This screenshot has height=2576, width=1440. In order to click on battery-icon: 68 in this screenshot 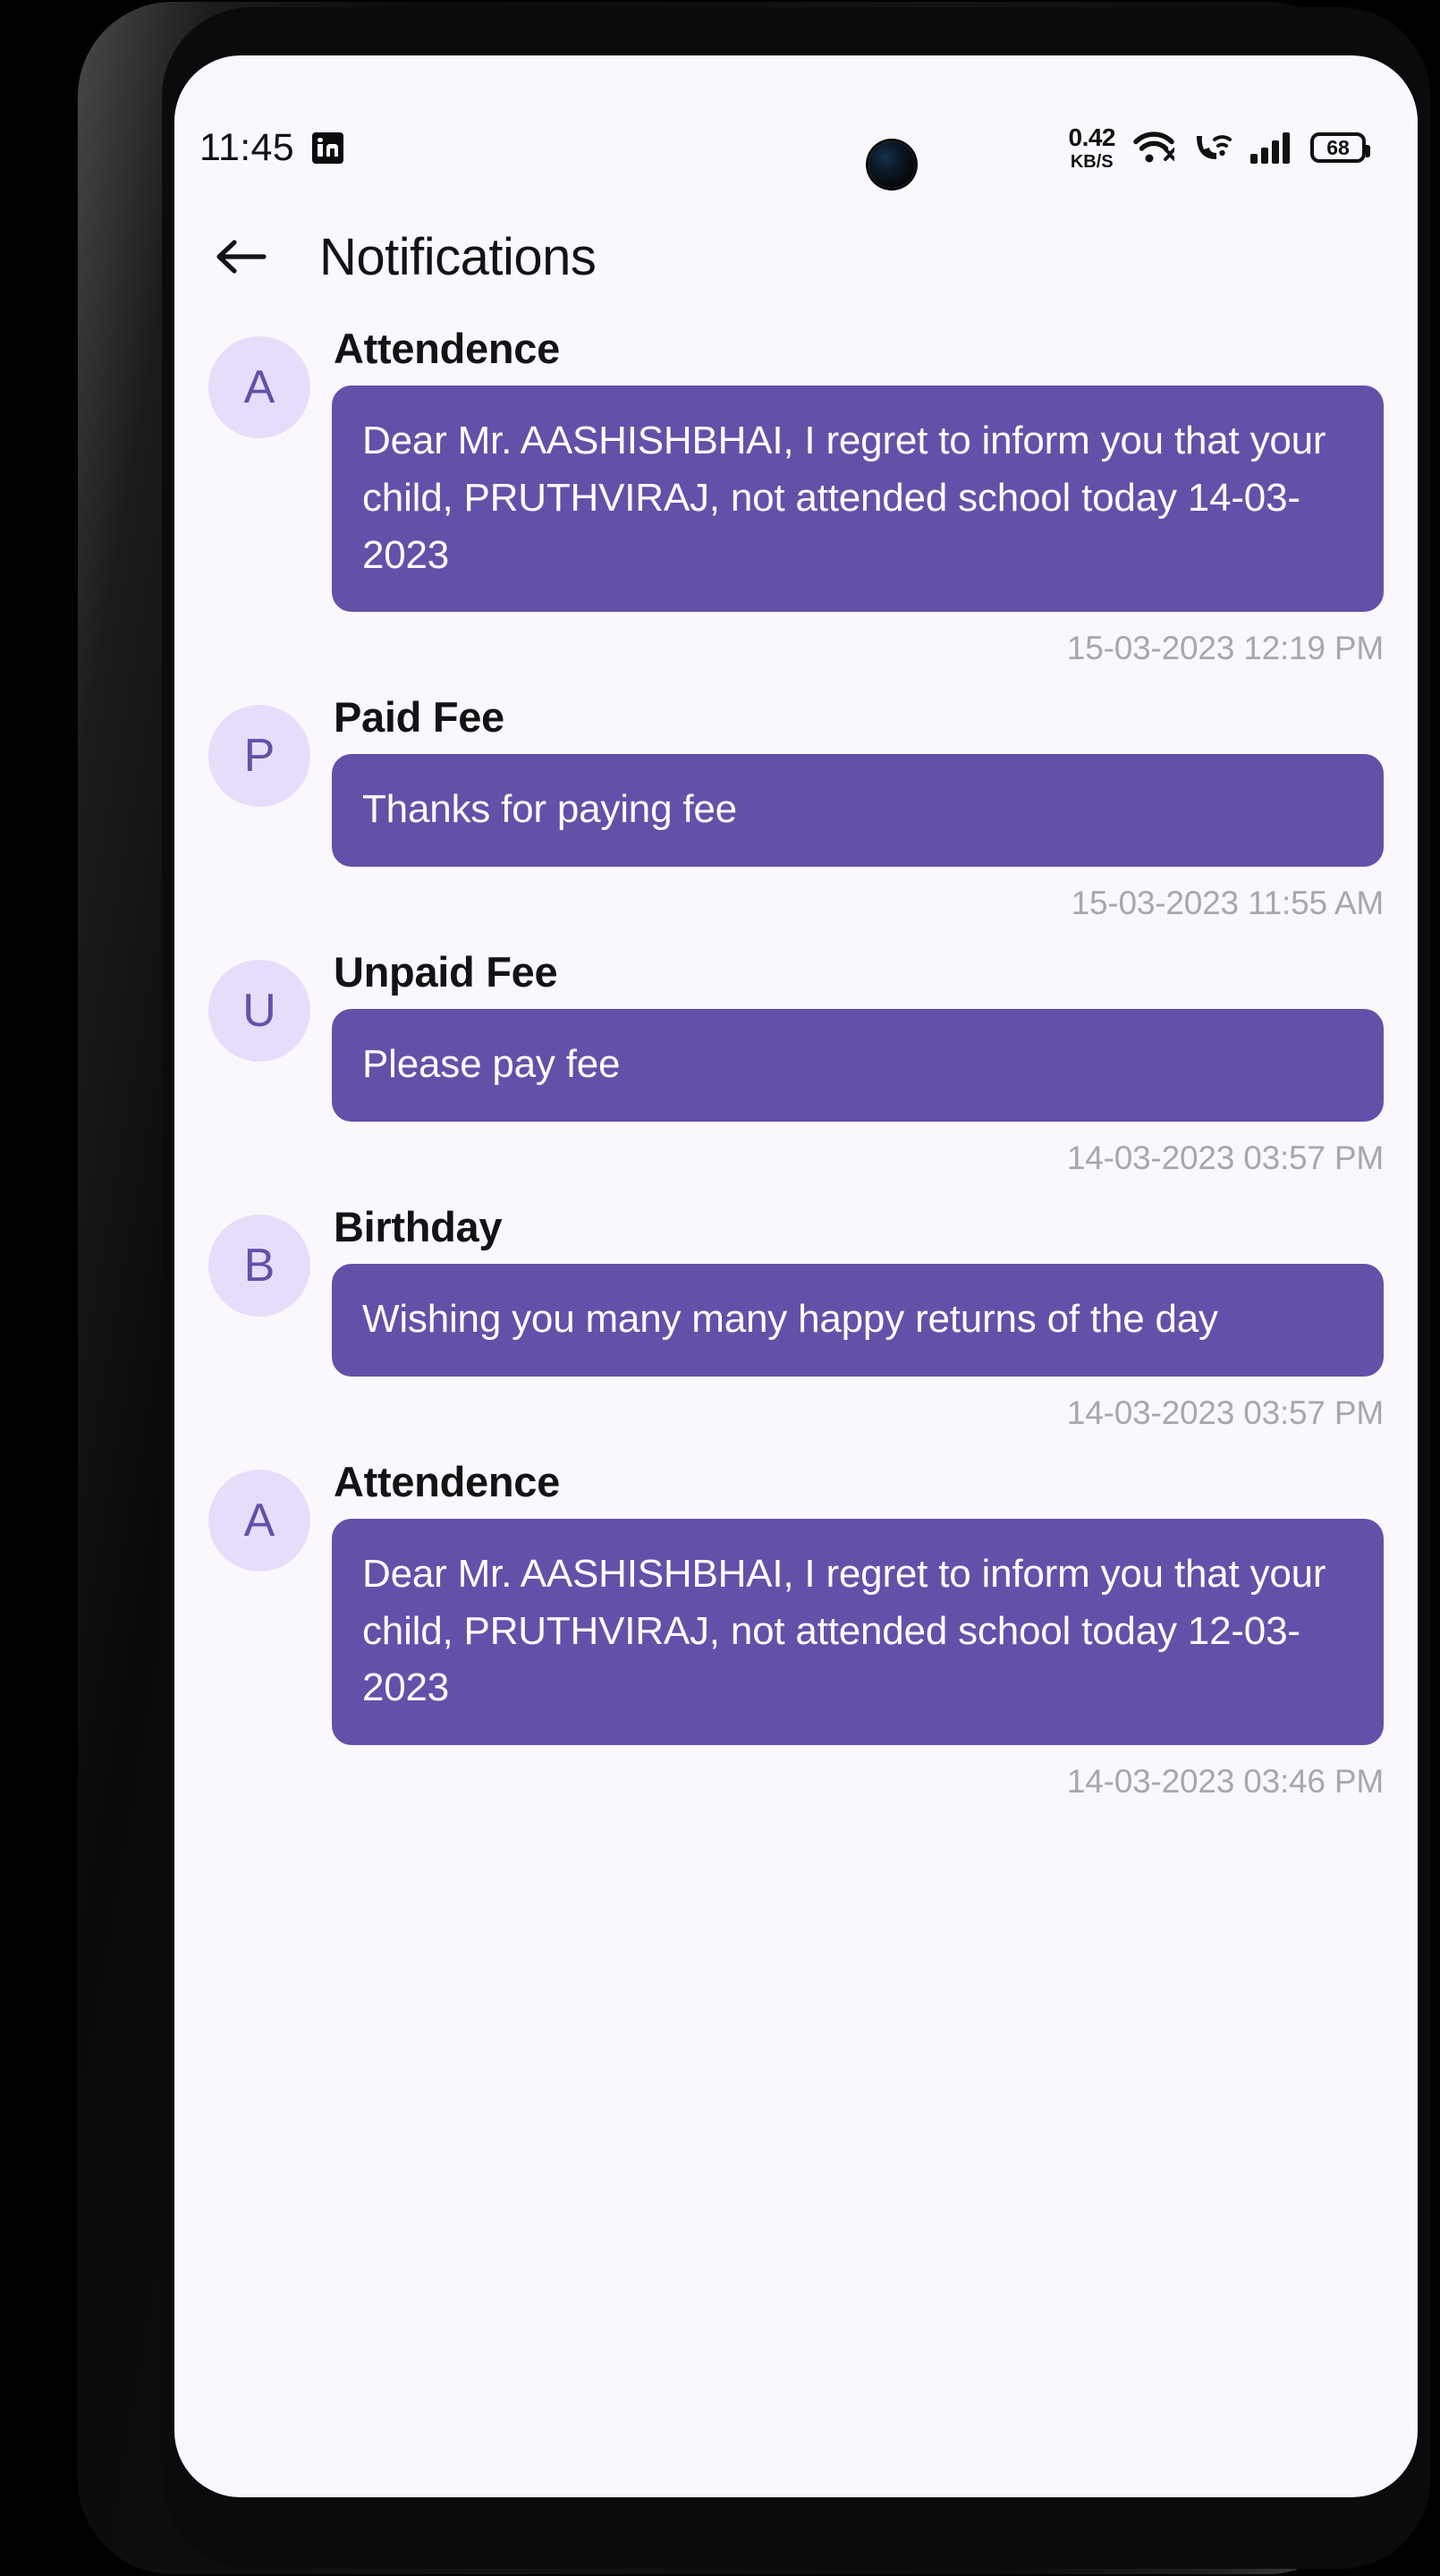, I will do `click(1340, 147)`.